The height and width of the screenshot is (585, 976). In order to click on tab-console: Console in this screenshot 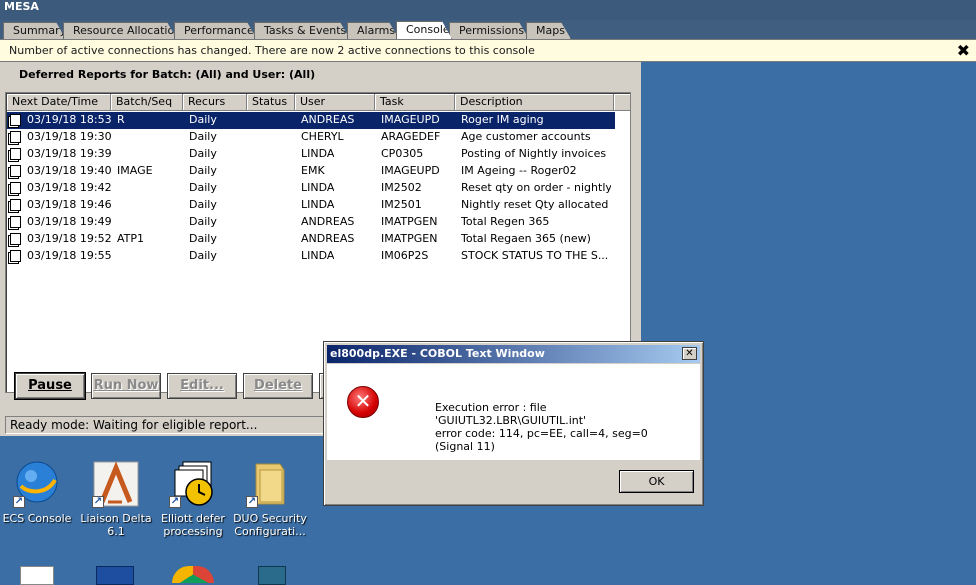, I will do `click(424, 30)`.